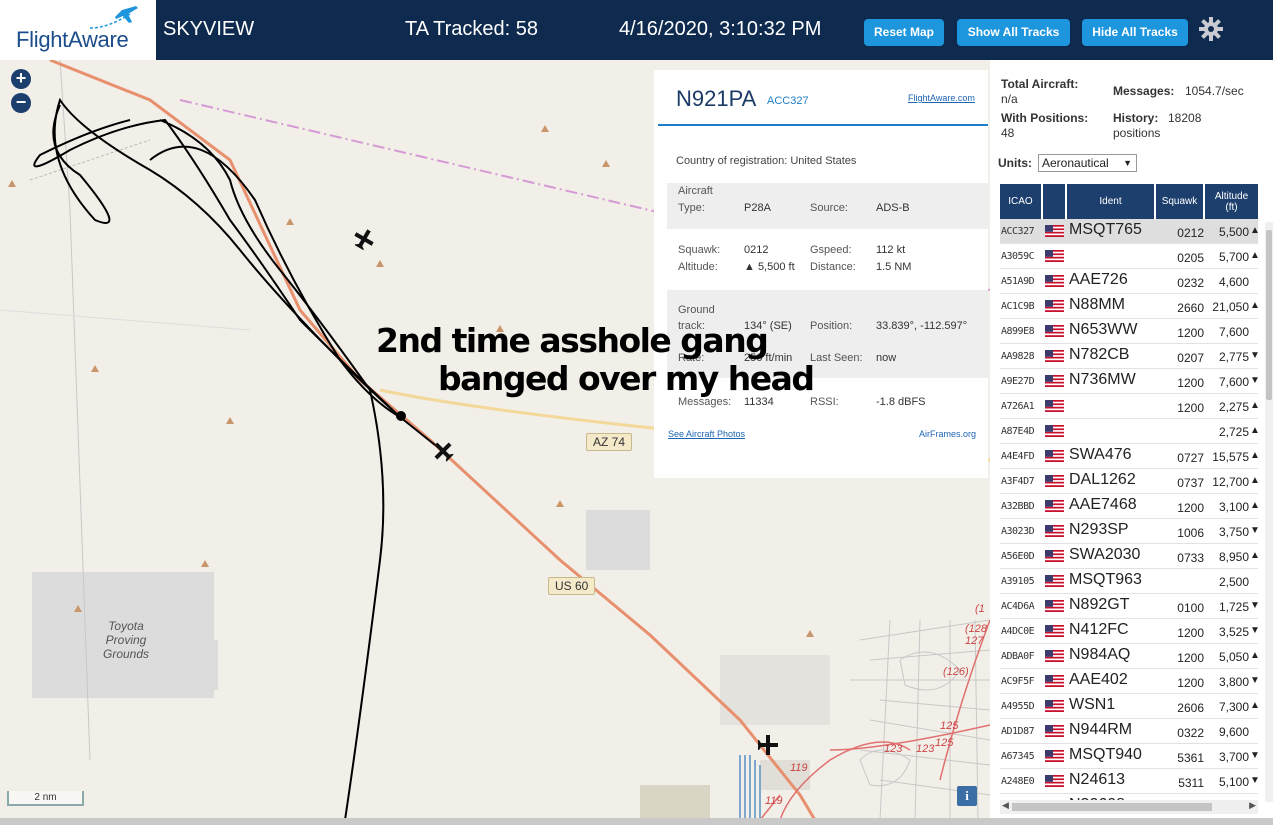  Describe the element at coordinates (636, 821) in the screenshot. I see `bottom-scrollbar` at that location.